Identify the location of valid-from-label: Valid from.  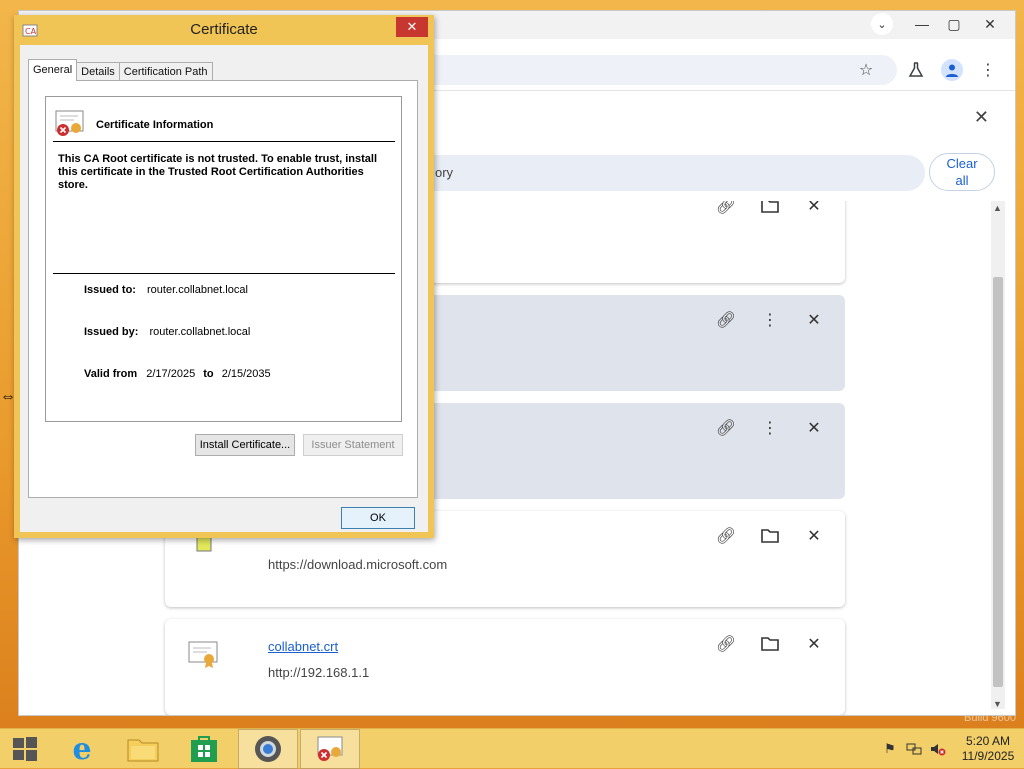
(111, 374).